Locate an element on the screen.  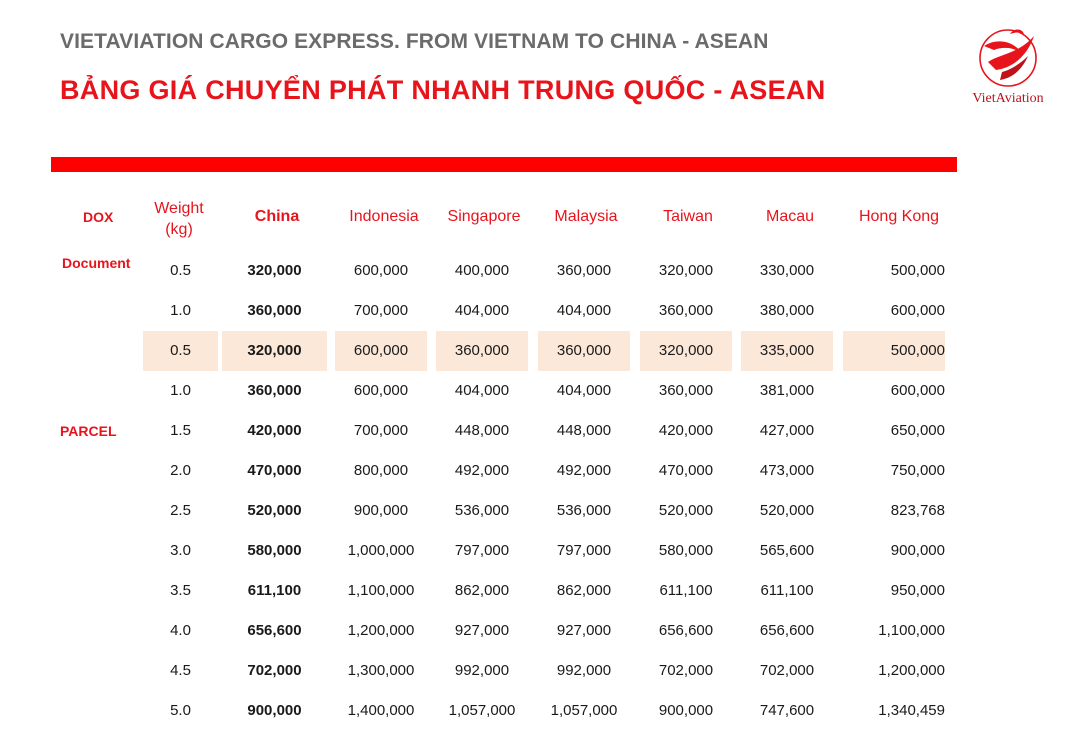
china-cell: 900,000 is located at coordinates (274, 710).